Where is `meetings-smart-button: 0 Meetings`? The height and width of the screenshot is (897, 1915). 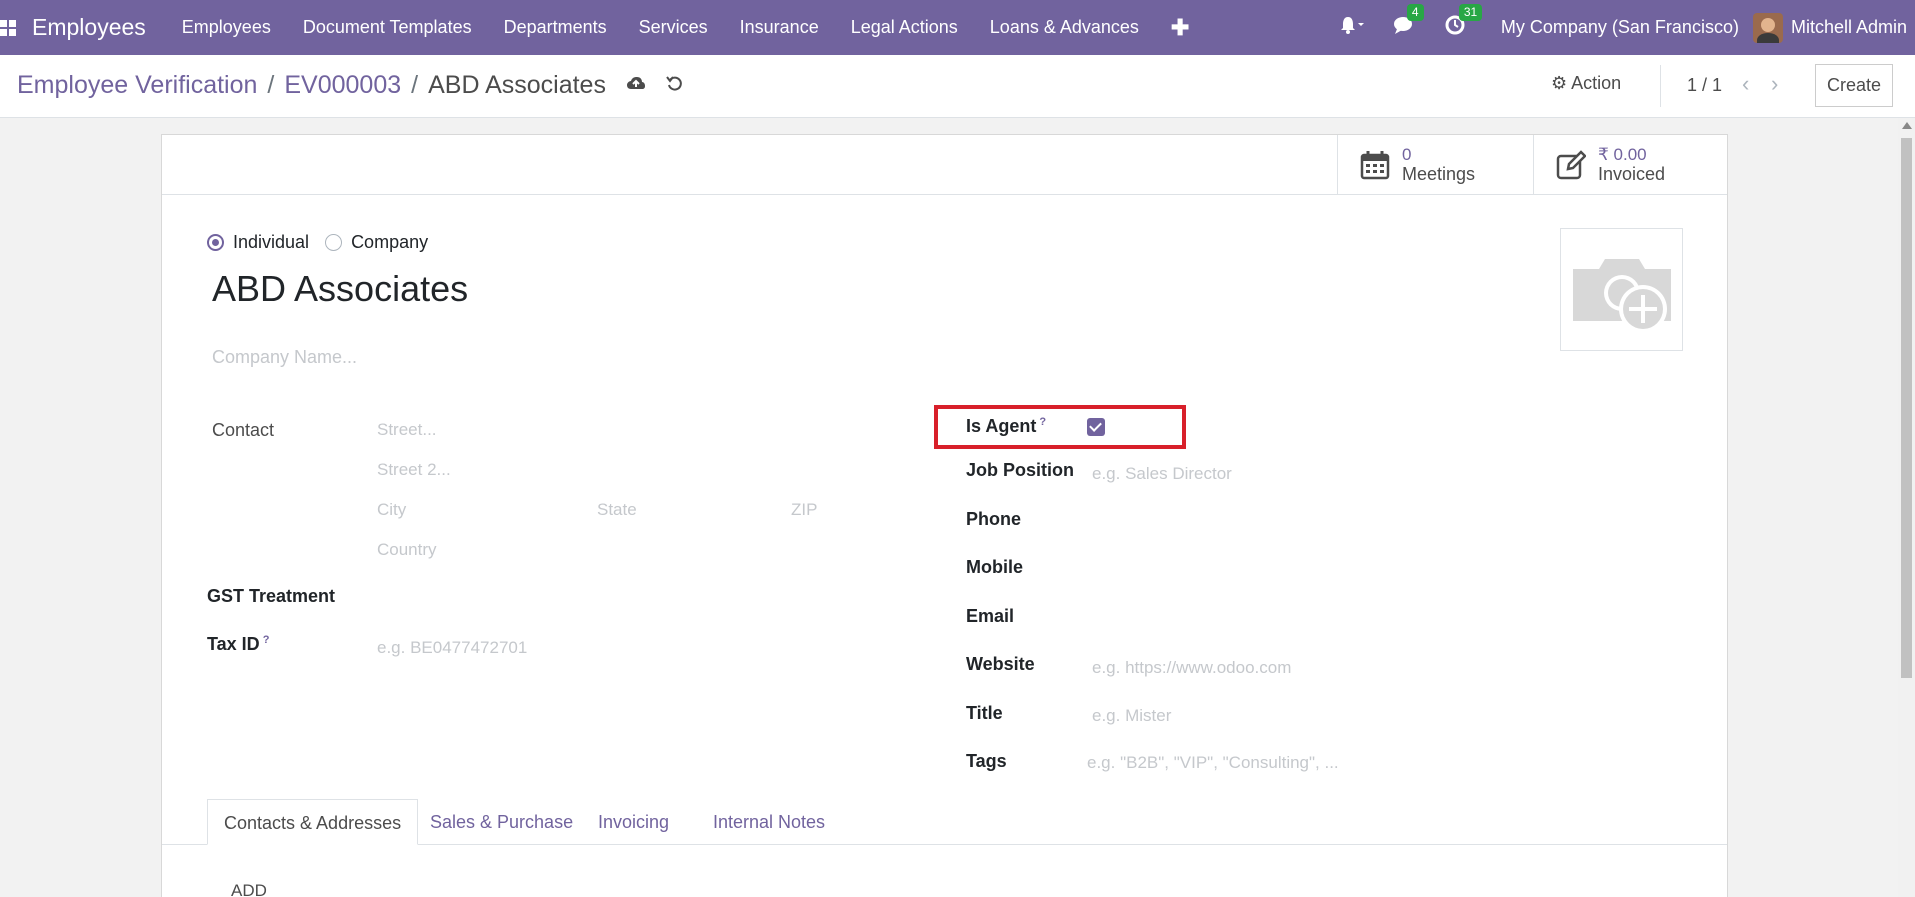 meetings-smart-button: 0 Meetings is located at coordinates (1435, 165).